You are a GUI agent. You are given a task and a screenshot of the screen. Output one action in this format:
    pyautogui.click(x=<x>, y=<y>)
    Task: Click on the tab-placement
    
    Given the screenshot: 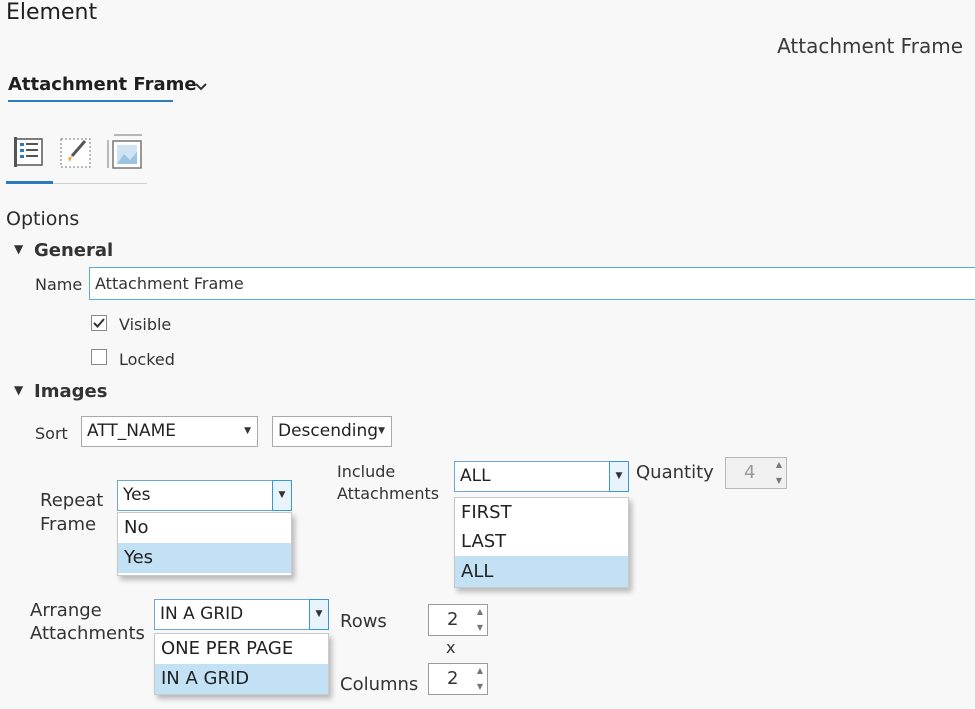 What is the action you would take?
    pyautogui.click(x=125, y=152)
    